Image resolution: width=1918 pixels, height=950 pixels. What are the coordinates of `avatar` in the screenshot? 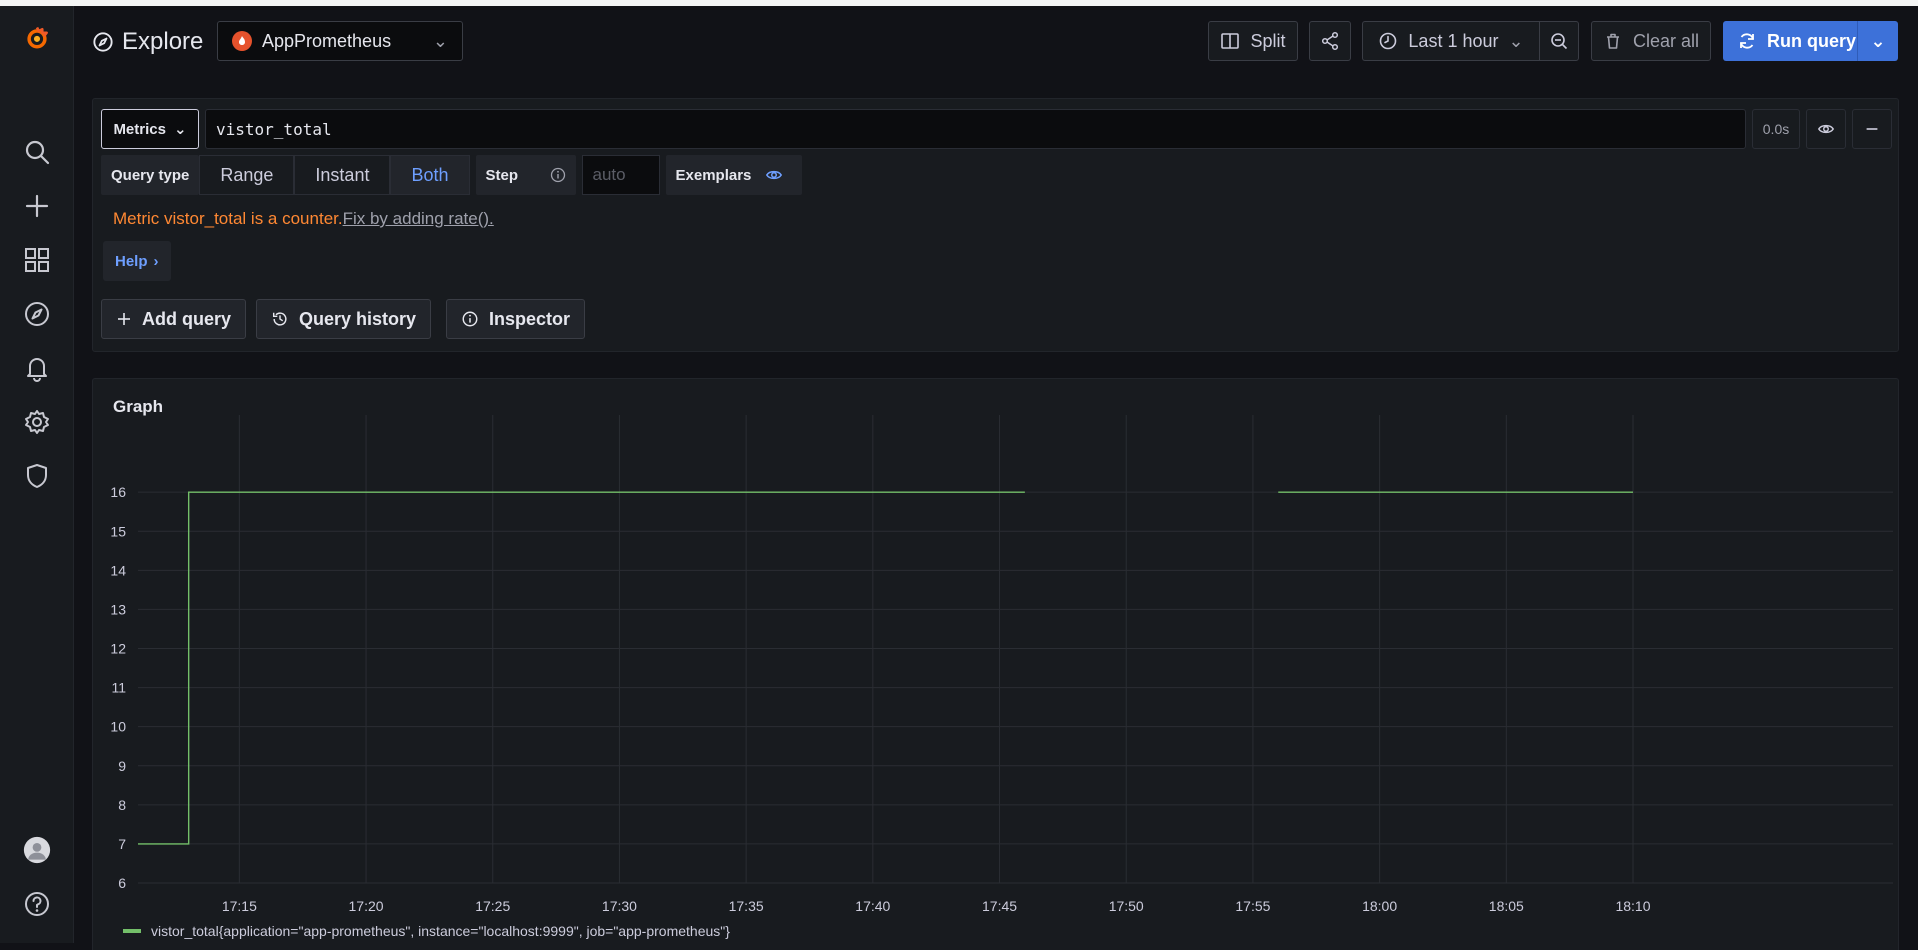 It's located at (37, 850).